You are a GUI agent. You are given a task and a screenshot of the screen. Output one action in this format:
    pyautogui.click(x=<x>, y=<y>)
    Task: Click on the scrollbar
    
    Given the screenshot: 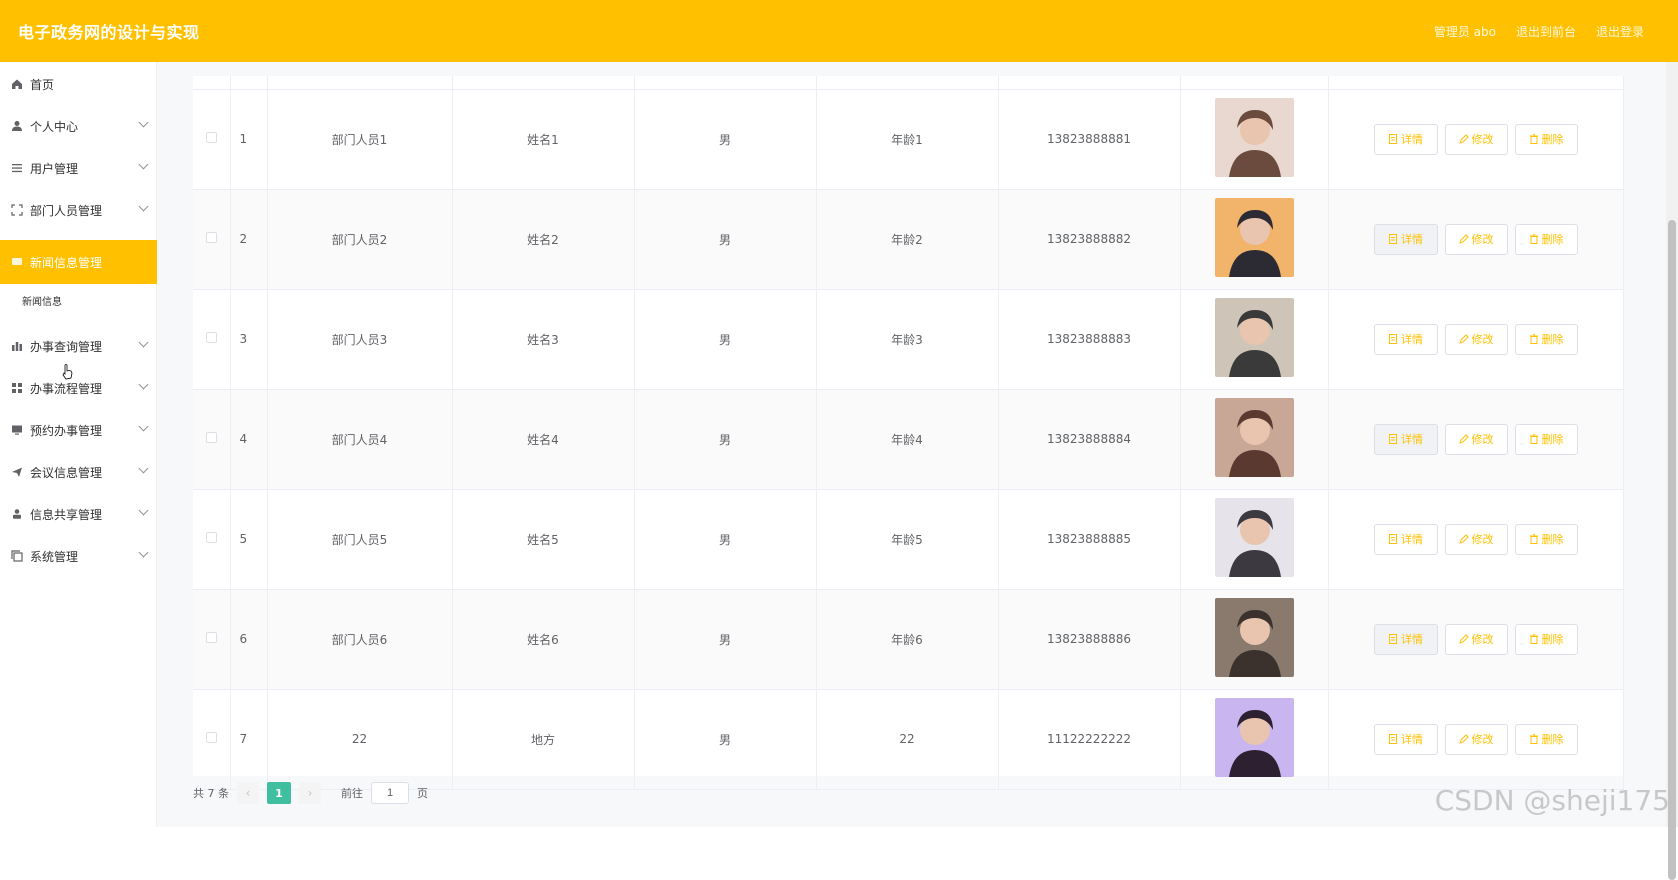 What is the action you would take?
    pyautogui.click(x=1672, y=444)
    